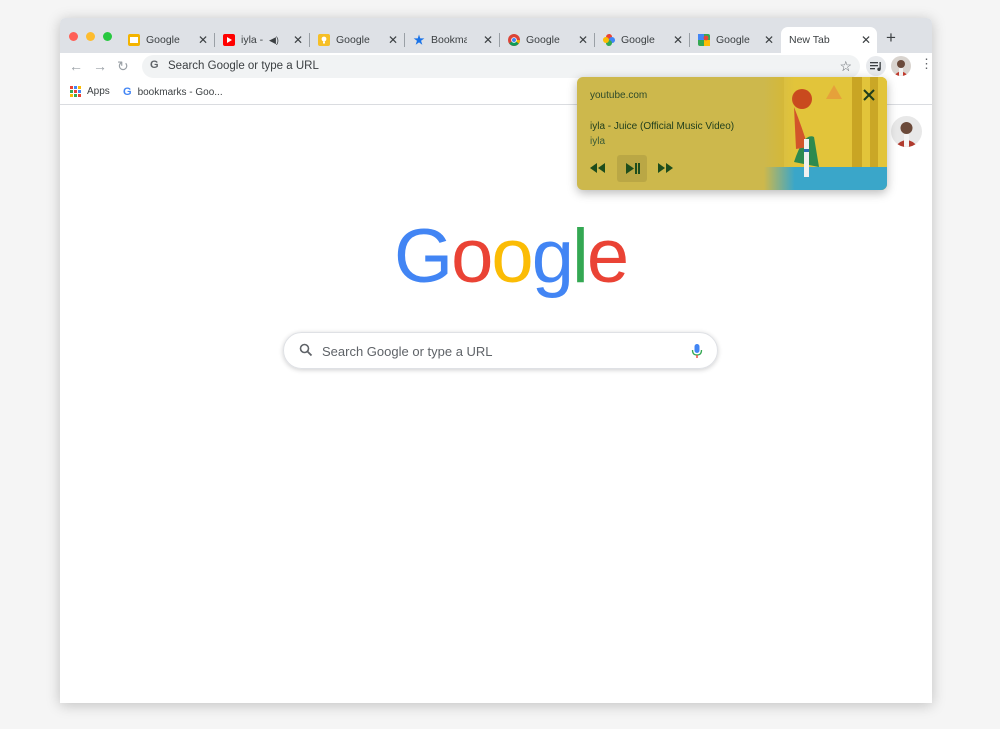 Image resolution: width=1000 pixels, height=729 pixels. Describe the element at coordinates (845, 66) in the screenshot. I see `bookmark-star-icon: ☆` at that location.